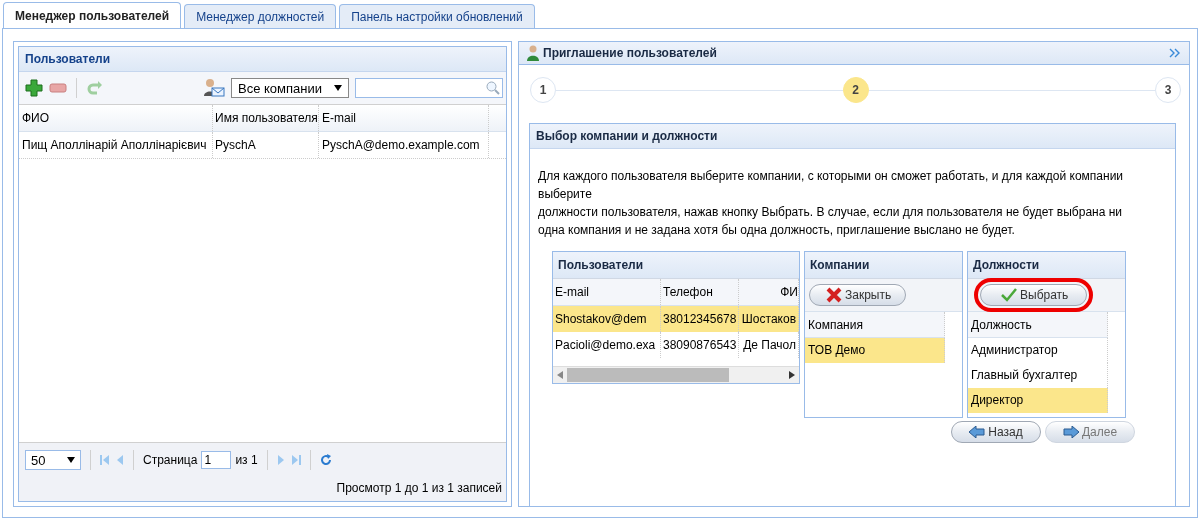  What do you see at coordinates (875, 325) in the screenshot?
I see `column-header: Компания` at bounding box center [875, 325].